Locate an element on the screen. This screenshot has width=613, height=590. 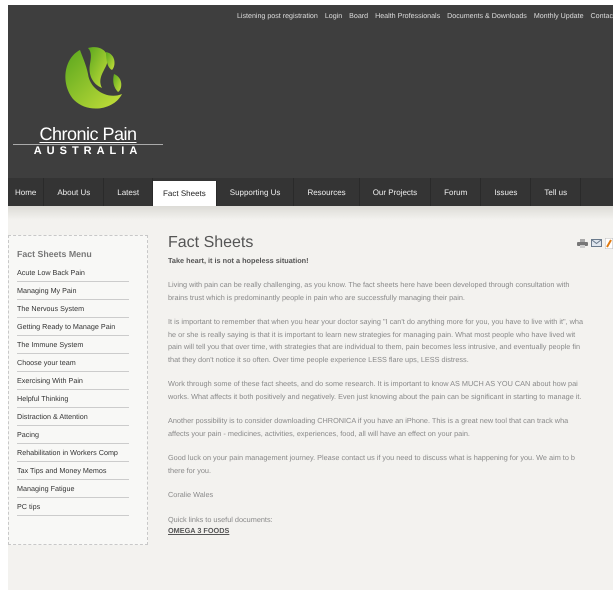
page-title: Fact Sheets is located at coordinates (211, 243).